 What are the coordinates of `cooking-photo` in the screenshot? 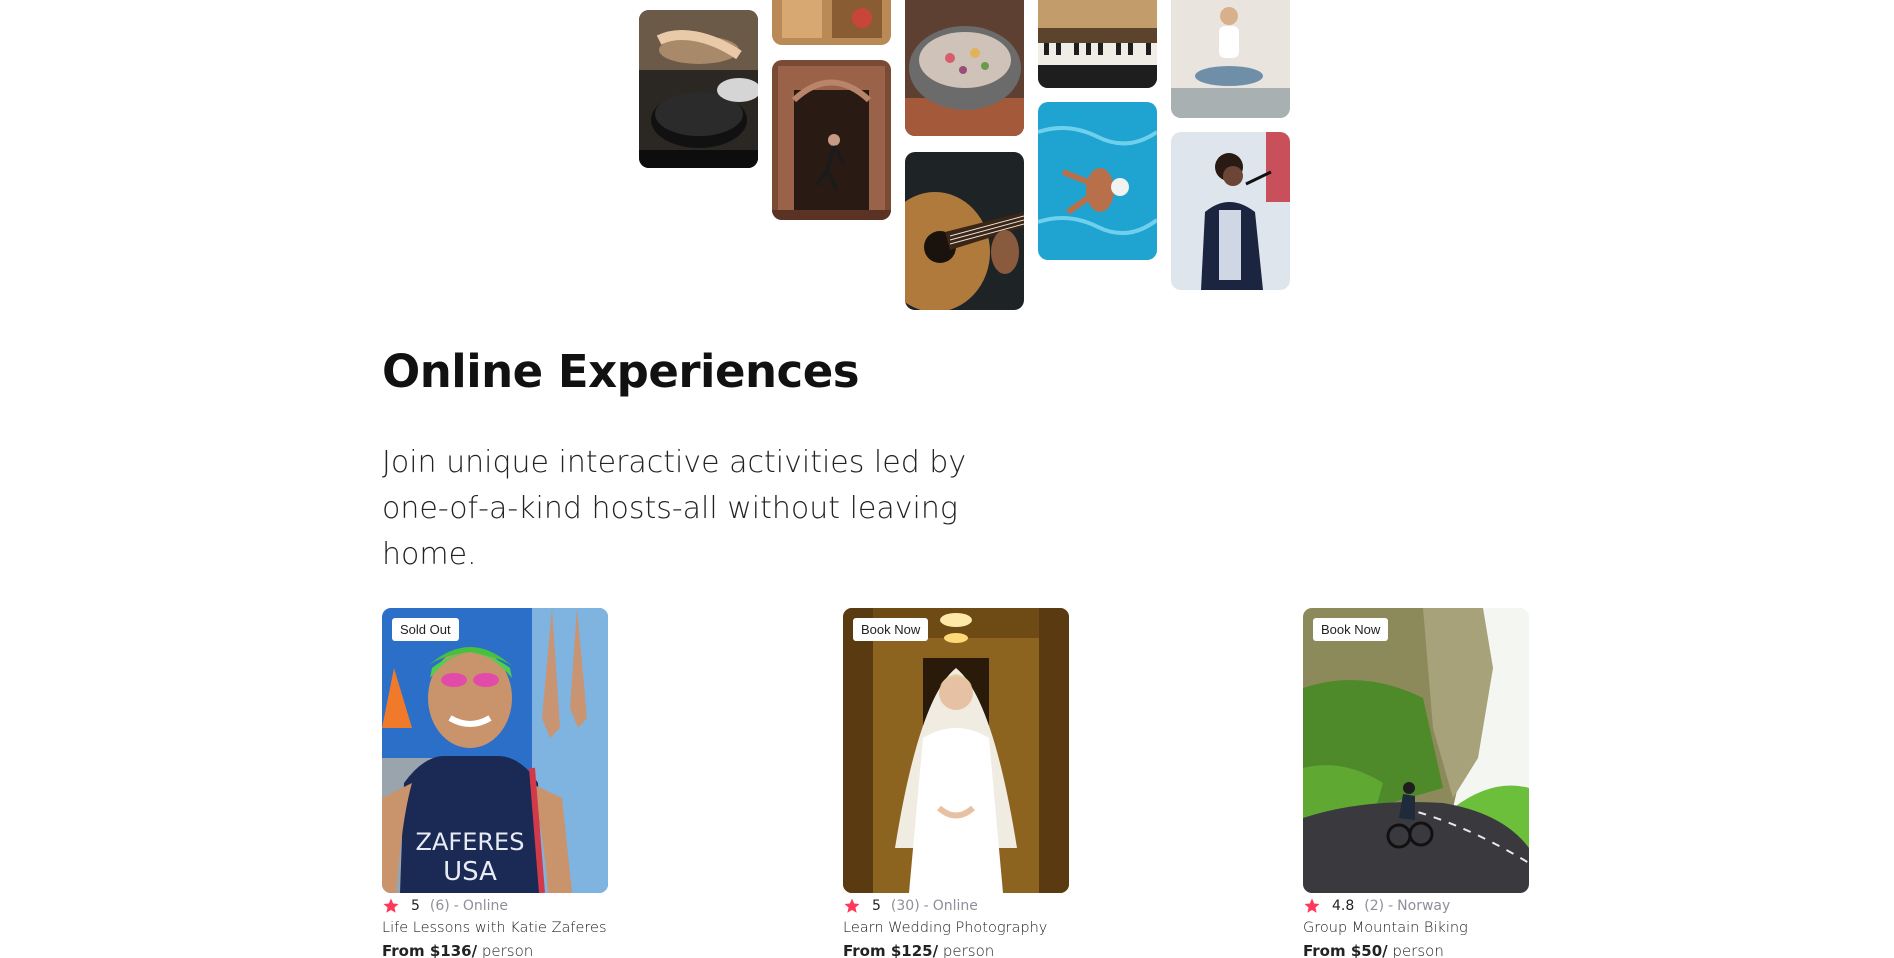 It's located at (698, 89).